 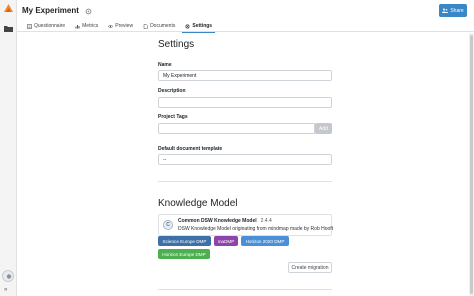 I want to click on knowledge-model-heading: Knowledge Model, so click(x=198, y=203).